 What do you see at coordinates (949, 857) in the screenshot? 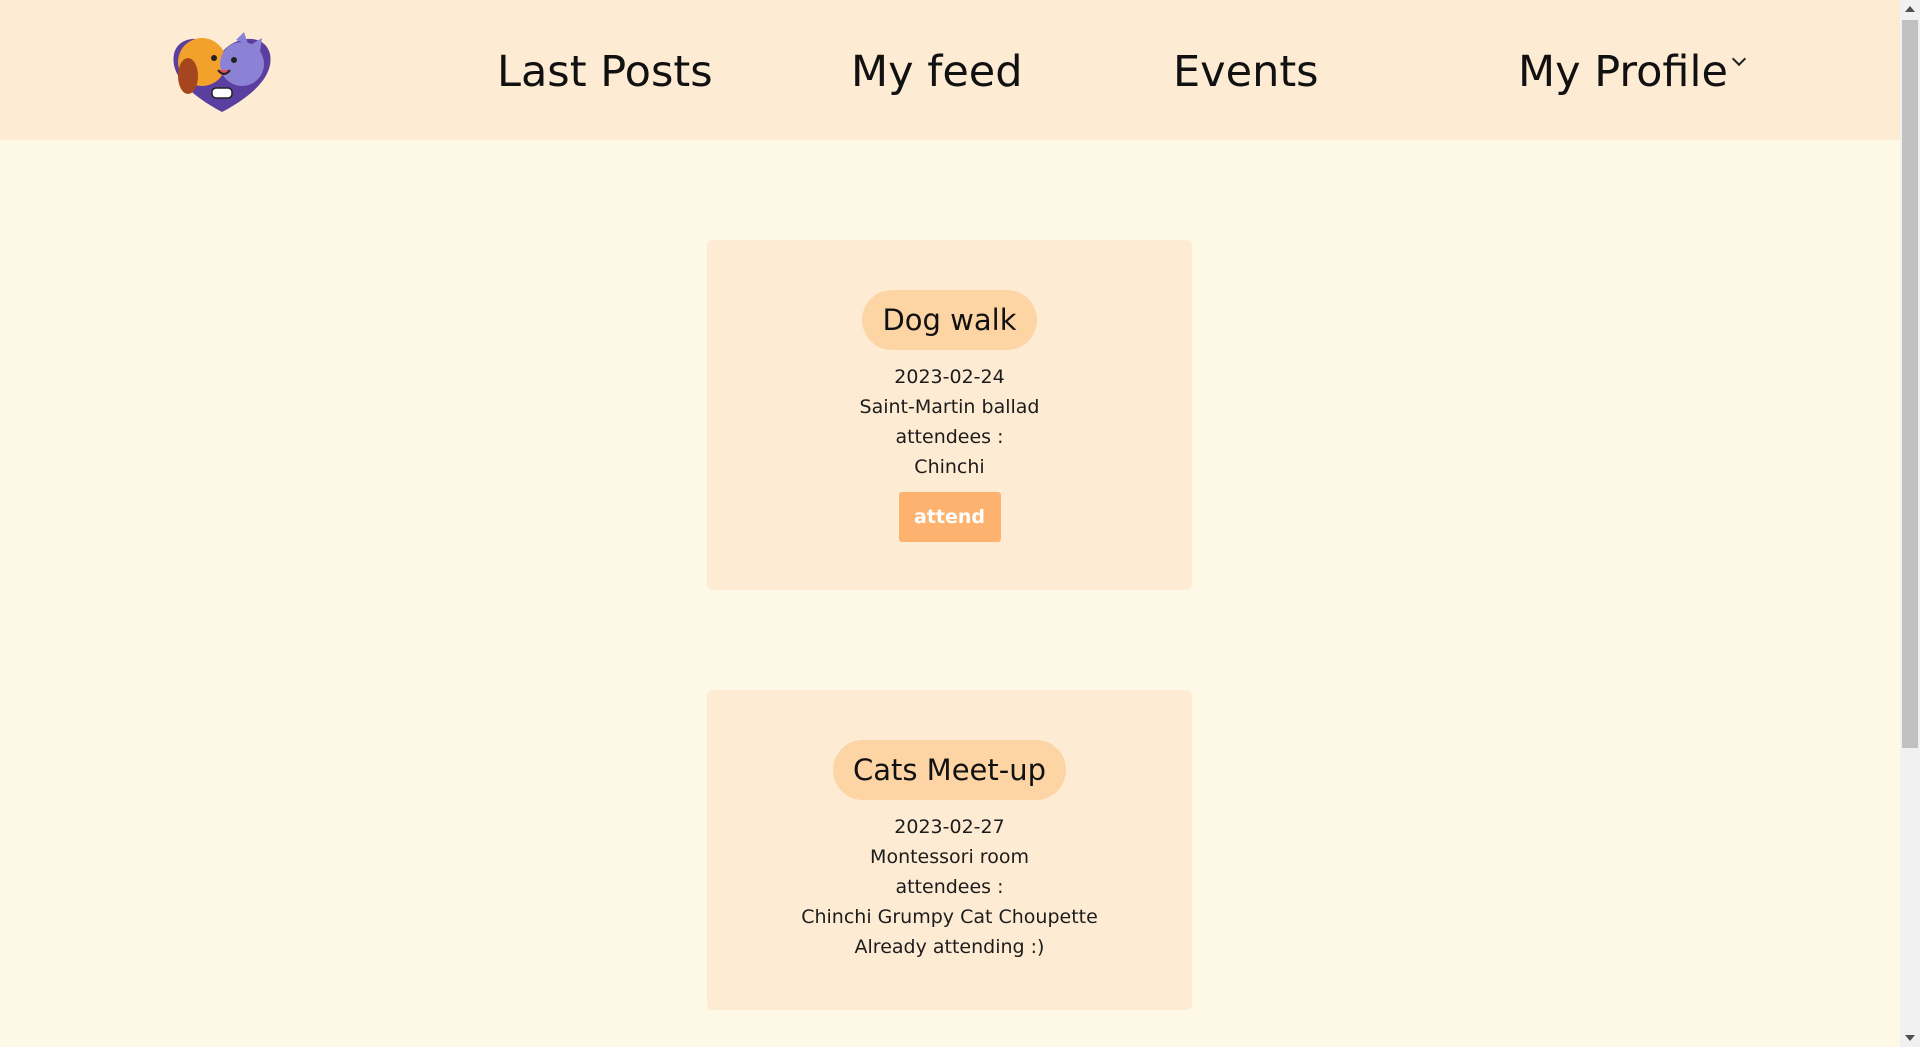
I see `event-location: Montessori room` at bounding box center [949, 857].